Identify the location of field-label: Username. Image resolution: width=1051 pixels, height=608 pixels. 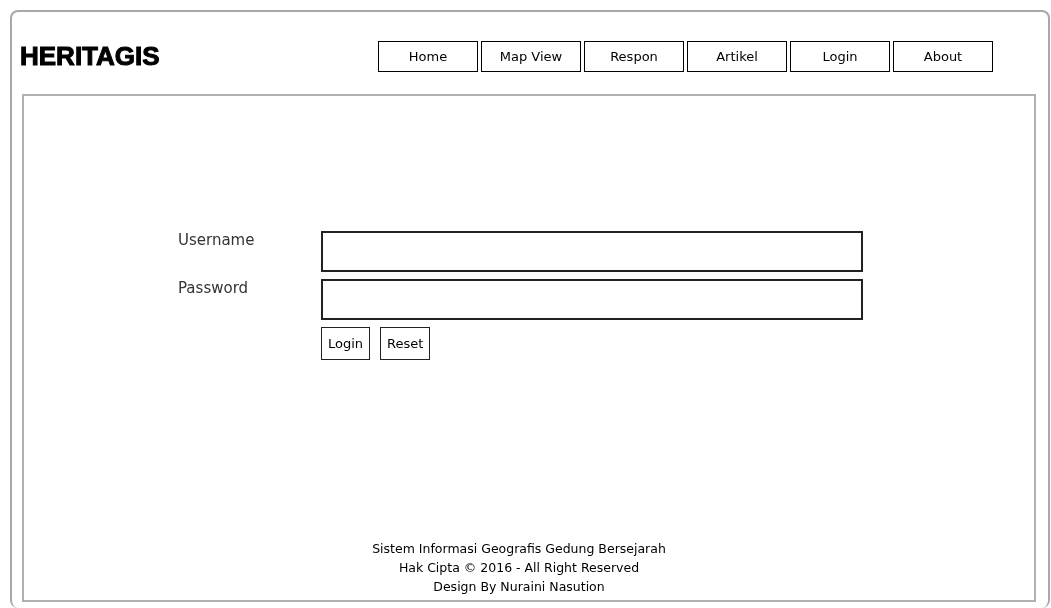
(217, 240).